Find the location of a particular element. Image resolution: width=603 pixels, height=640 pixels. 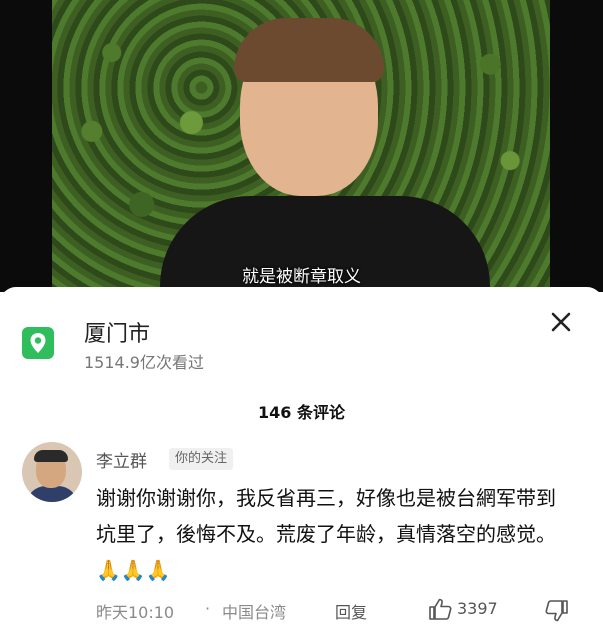

location-name: 厦门市 is located at coordinates (117, 332).